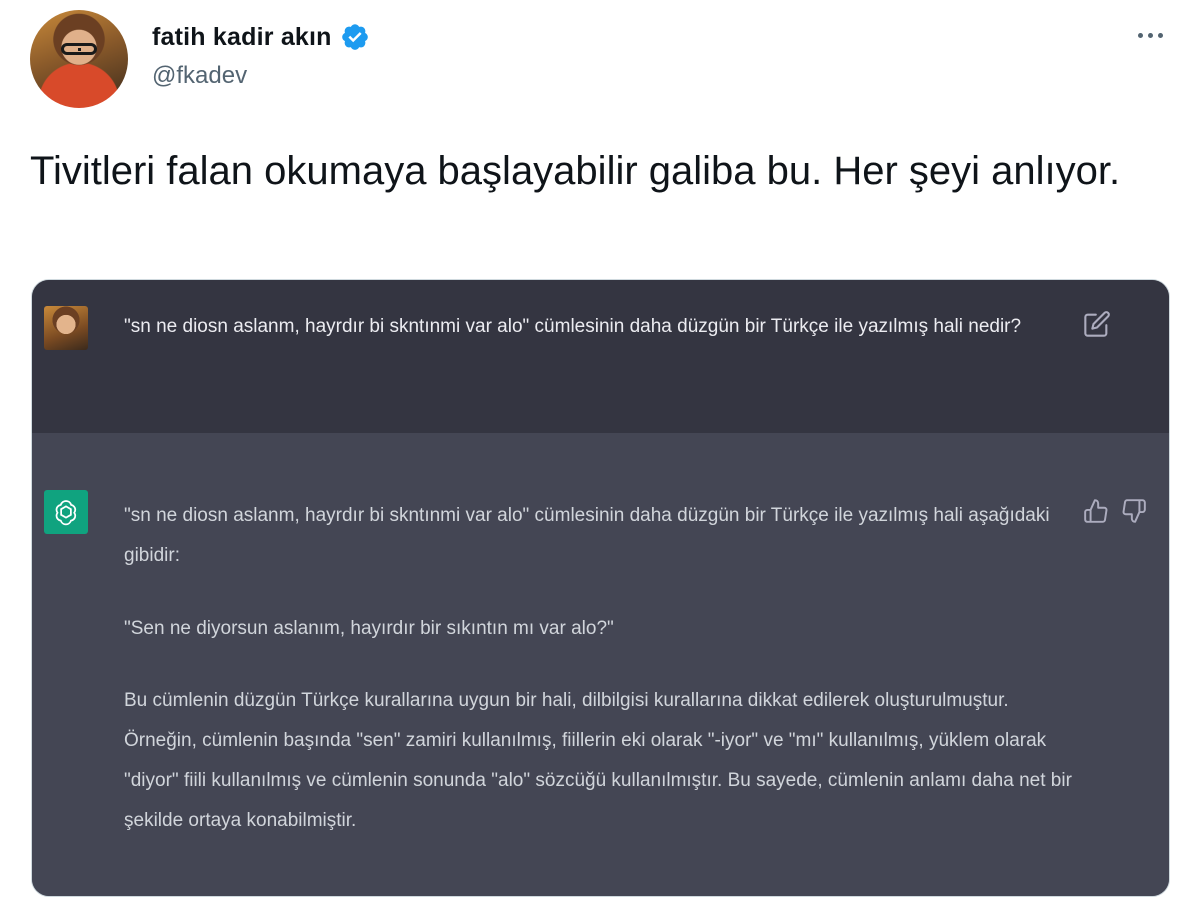 Image resolution: width=1200 pixels, height=907 pixels. Describe the element at coordinates (242, 37) in the screenshot. I see `author-display-name: fatih kadir akın` at that location.